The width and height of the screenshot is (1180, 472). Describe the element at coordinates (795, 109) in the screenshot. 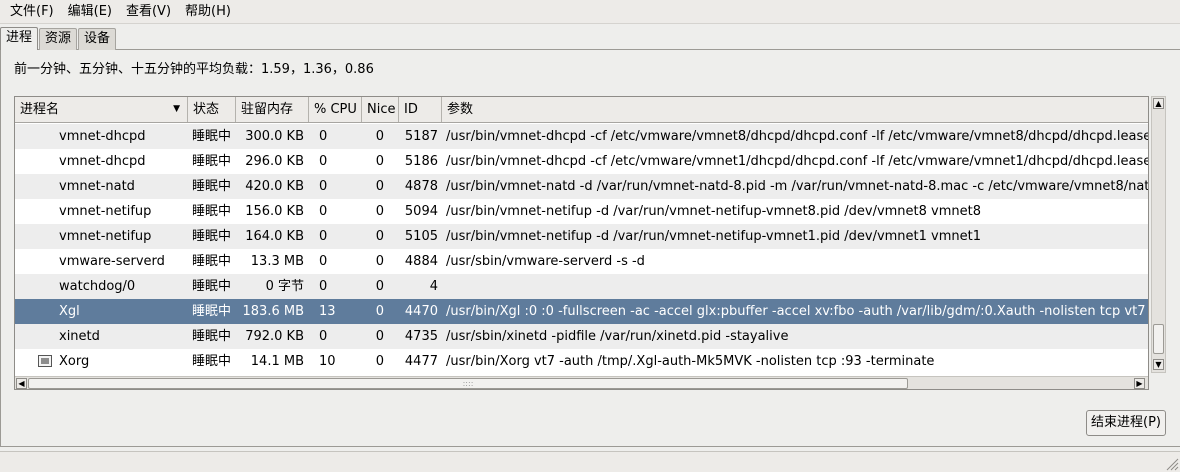

I see `column-header-args: 参数` at that location.